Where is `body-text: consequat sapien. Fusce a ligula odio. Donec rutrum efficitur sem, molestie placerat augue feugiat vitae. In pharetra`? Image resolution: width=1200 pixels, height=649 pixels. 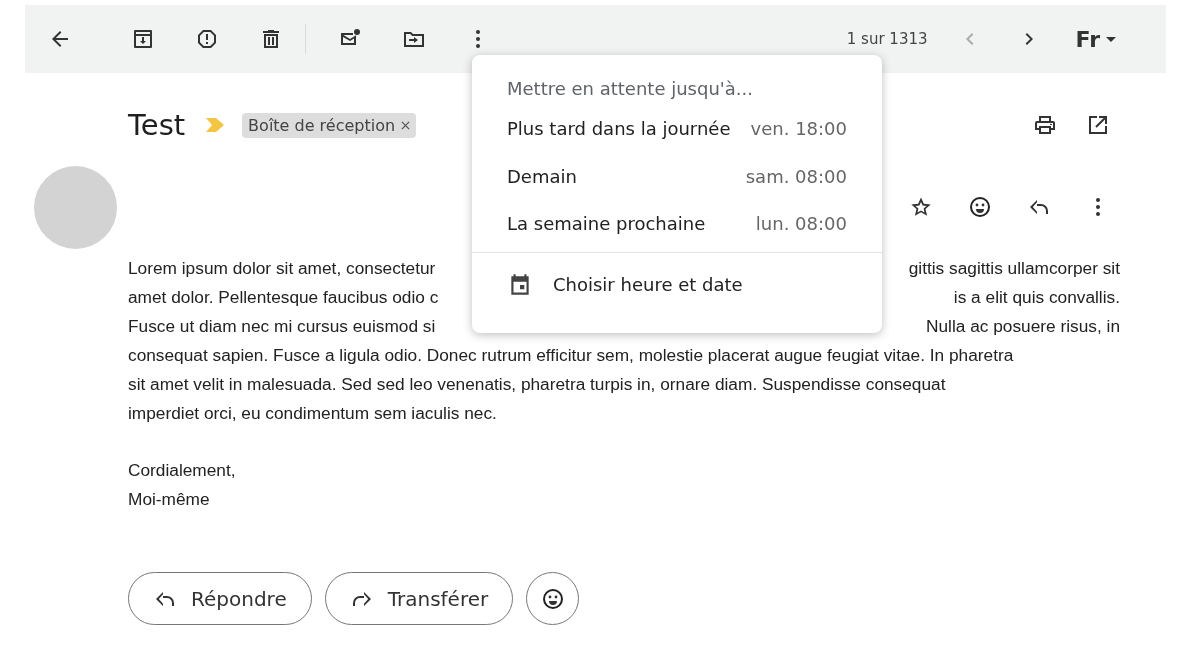 body-text: consequat sapien. Fusce a ligula odio. Donec rutrum efficitur sem, molestie placerat augue feugiat vitae. In pharetra is located at coordinates (571, 355).